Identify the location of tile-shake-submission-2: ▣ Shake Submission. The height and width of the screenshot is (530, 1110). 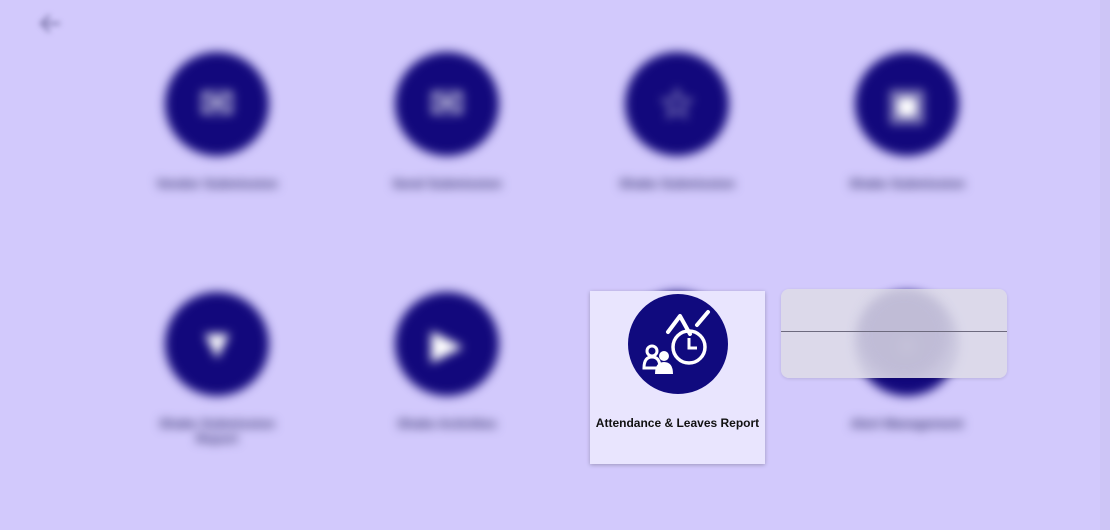
(907, 121).